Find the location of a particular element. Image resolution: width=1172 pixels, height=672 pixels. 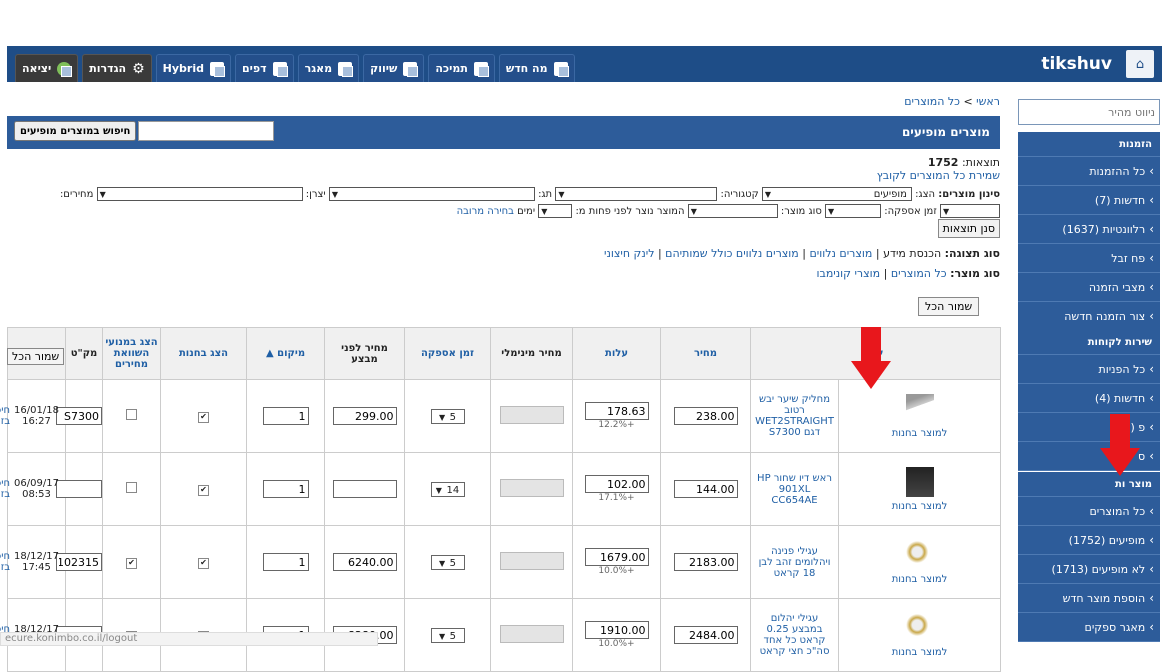

sidebar-item: רלוונטיות (1637) ‹ is located at coordinates (1089, 229).